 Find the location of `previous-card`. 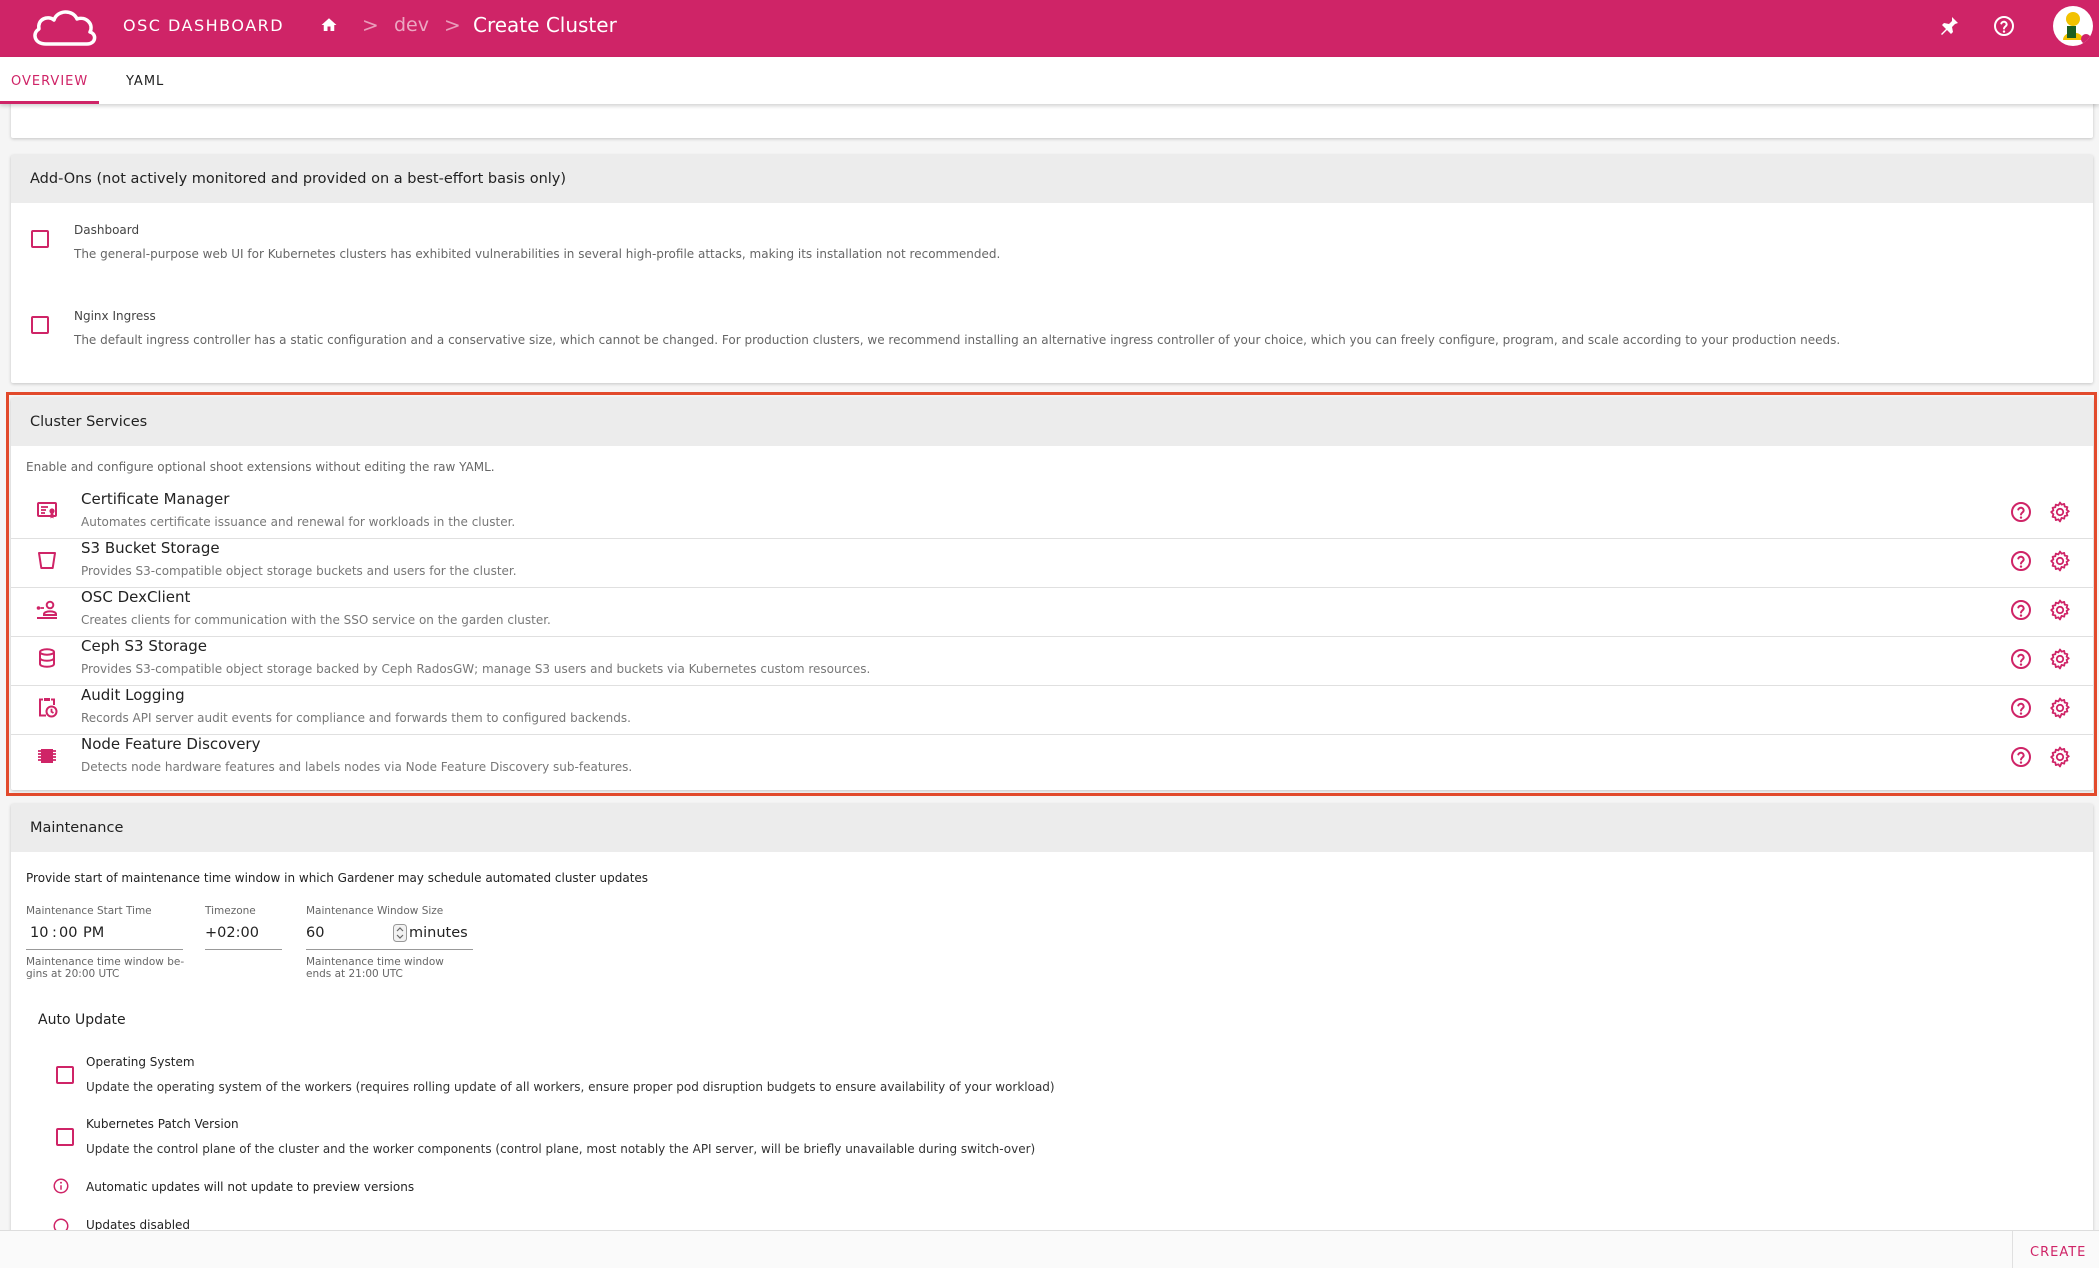

previous-card is located at coordinates (1052, 119).